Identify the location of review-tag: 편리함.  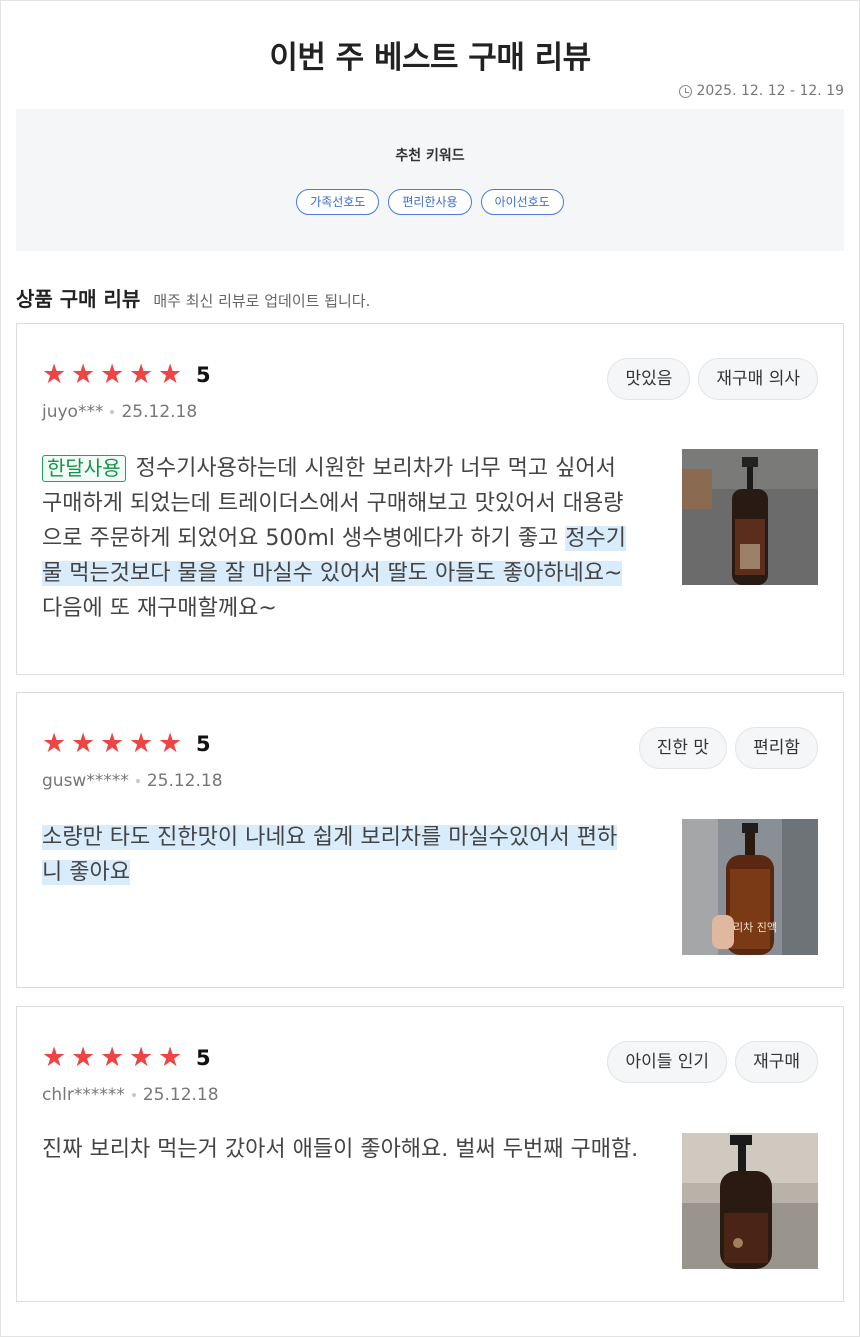
(776, 748).